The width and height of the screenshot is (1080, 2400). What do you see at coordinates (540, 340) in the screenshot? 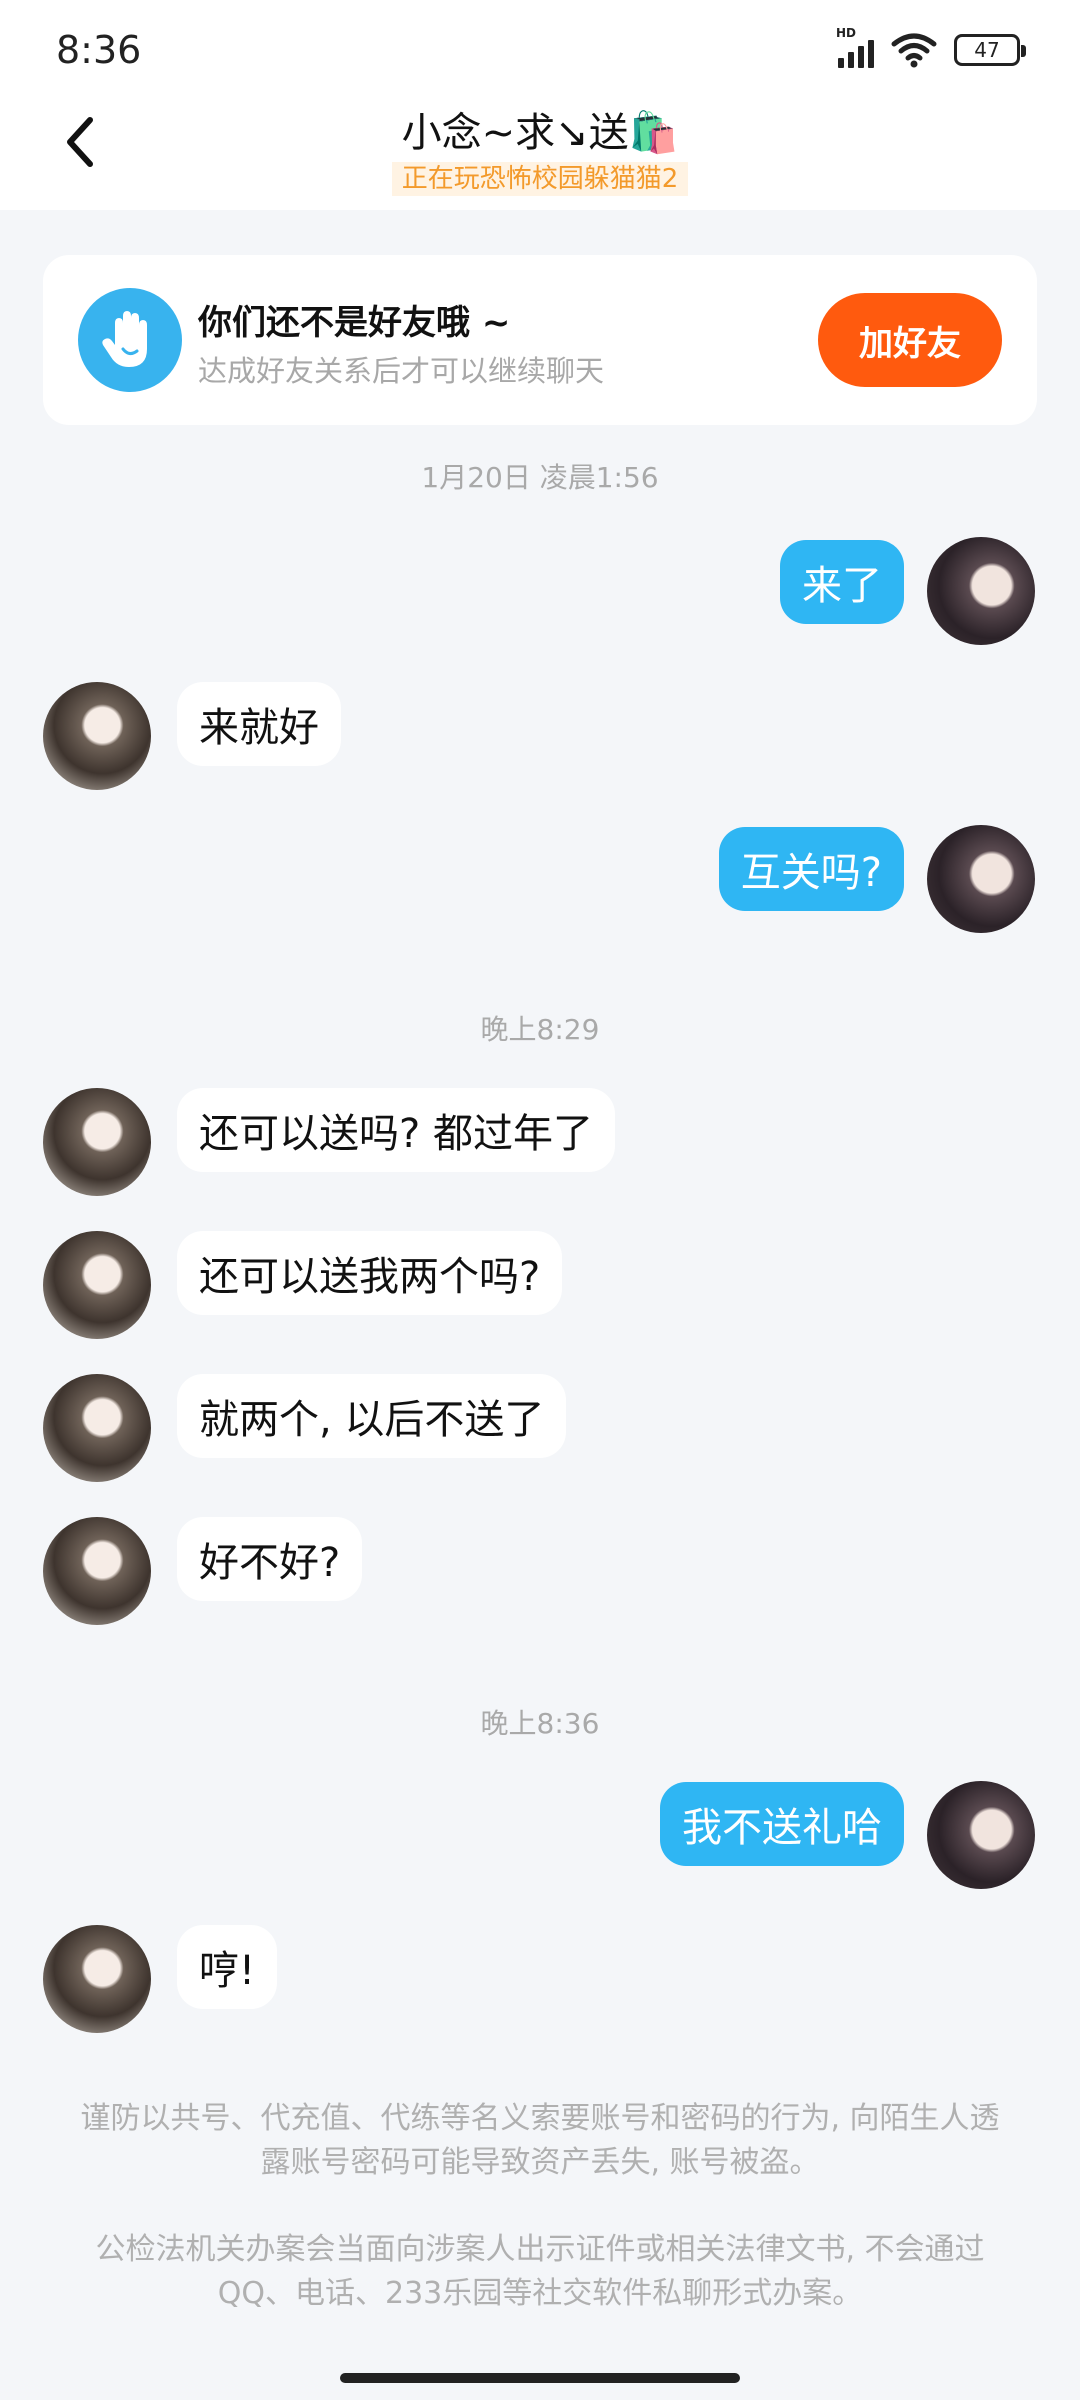
I see `friend-banner: 你们还不是好友哦 ~ 达成好友关系后才可以继续聊天 加好友` at bounding box center [540, 340].